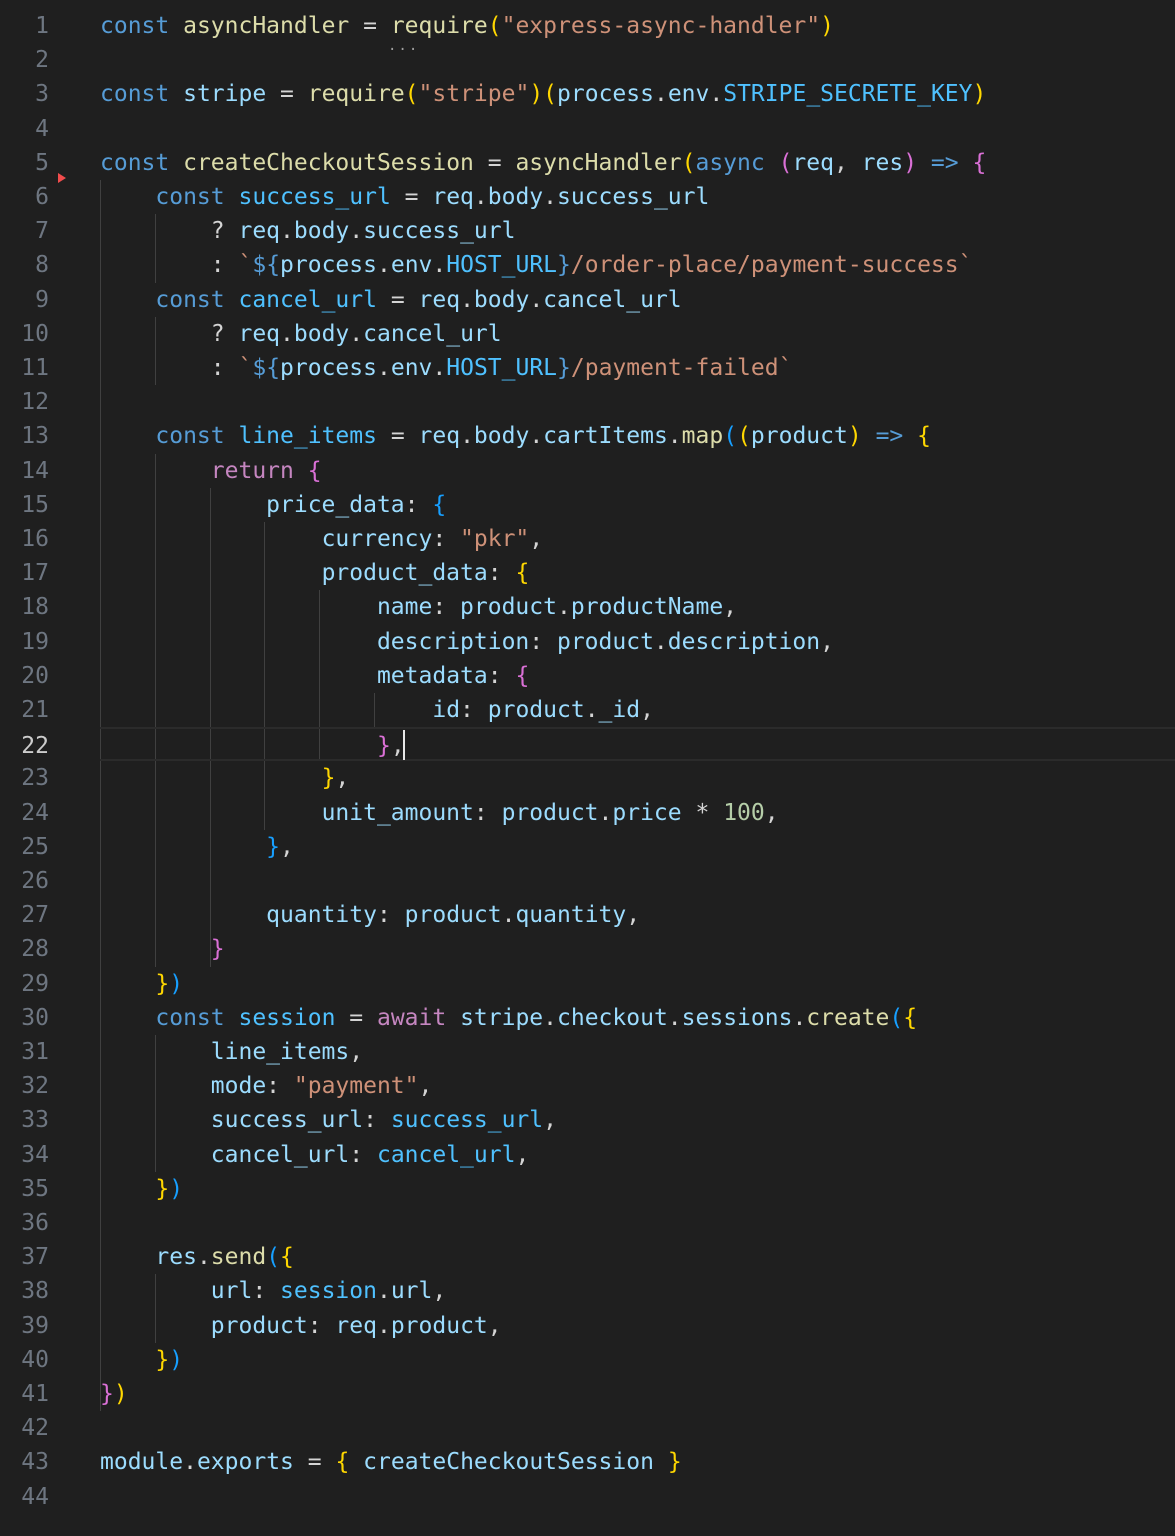  I want to click on code-line: 37 res.send({, so click(587, 1257).